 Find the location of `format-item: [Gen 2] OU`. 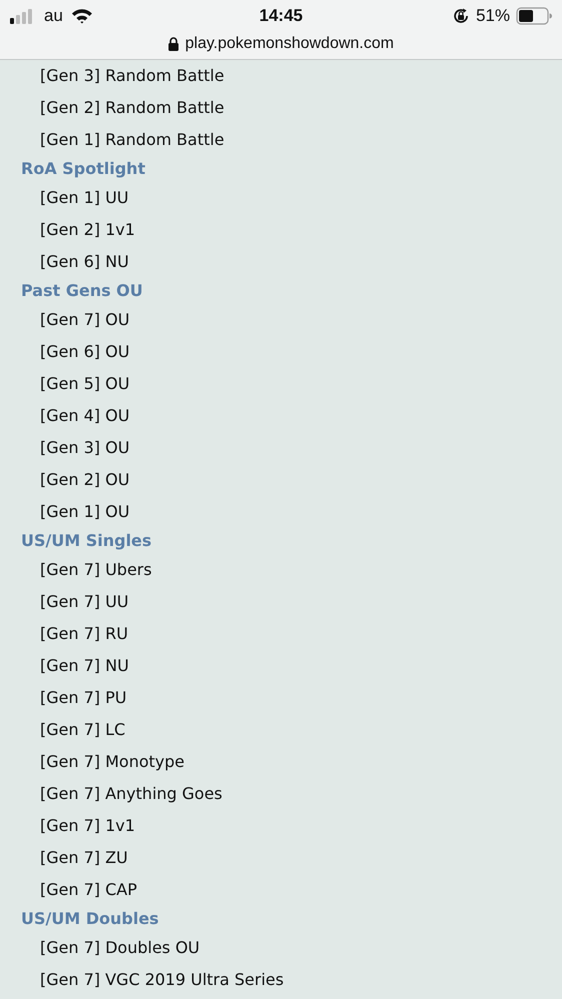

format-item: [Gen 2] OU is located at coordinates (65, 480).